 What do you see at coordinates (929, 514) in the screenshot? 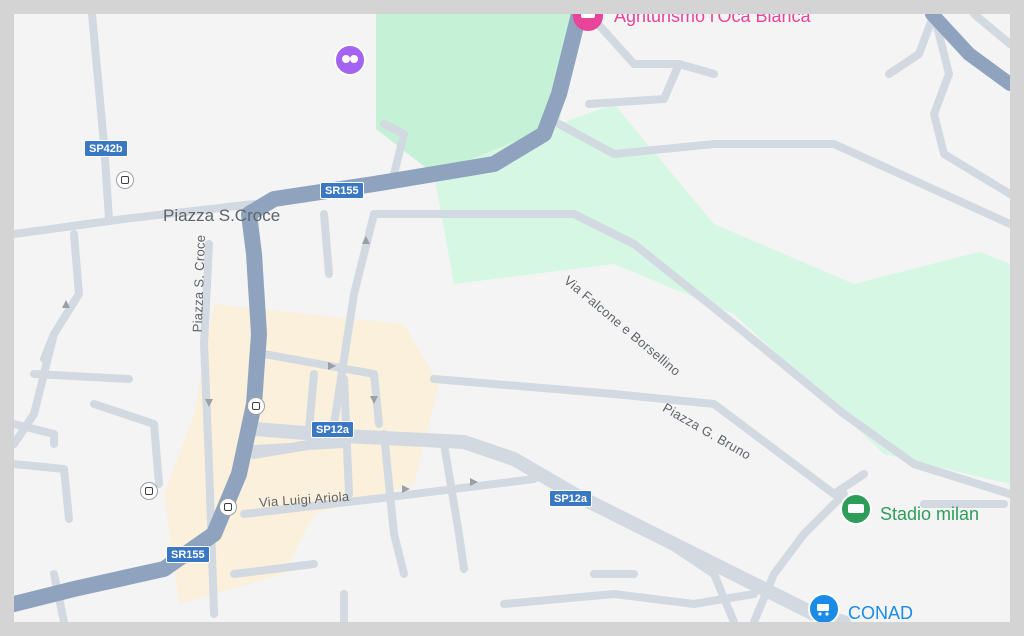
I see `poi-label-stadio-milan: Stadio milan` at bounding box center [929, 514].